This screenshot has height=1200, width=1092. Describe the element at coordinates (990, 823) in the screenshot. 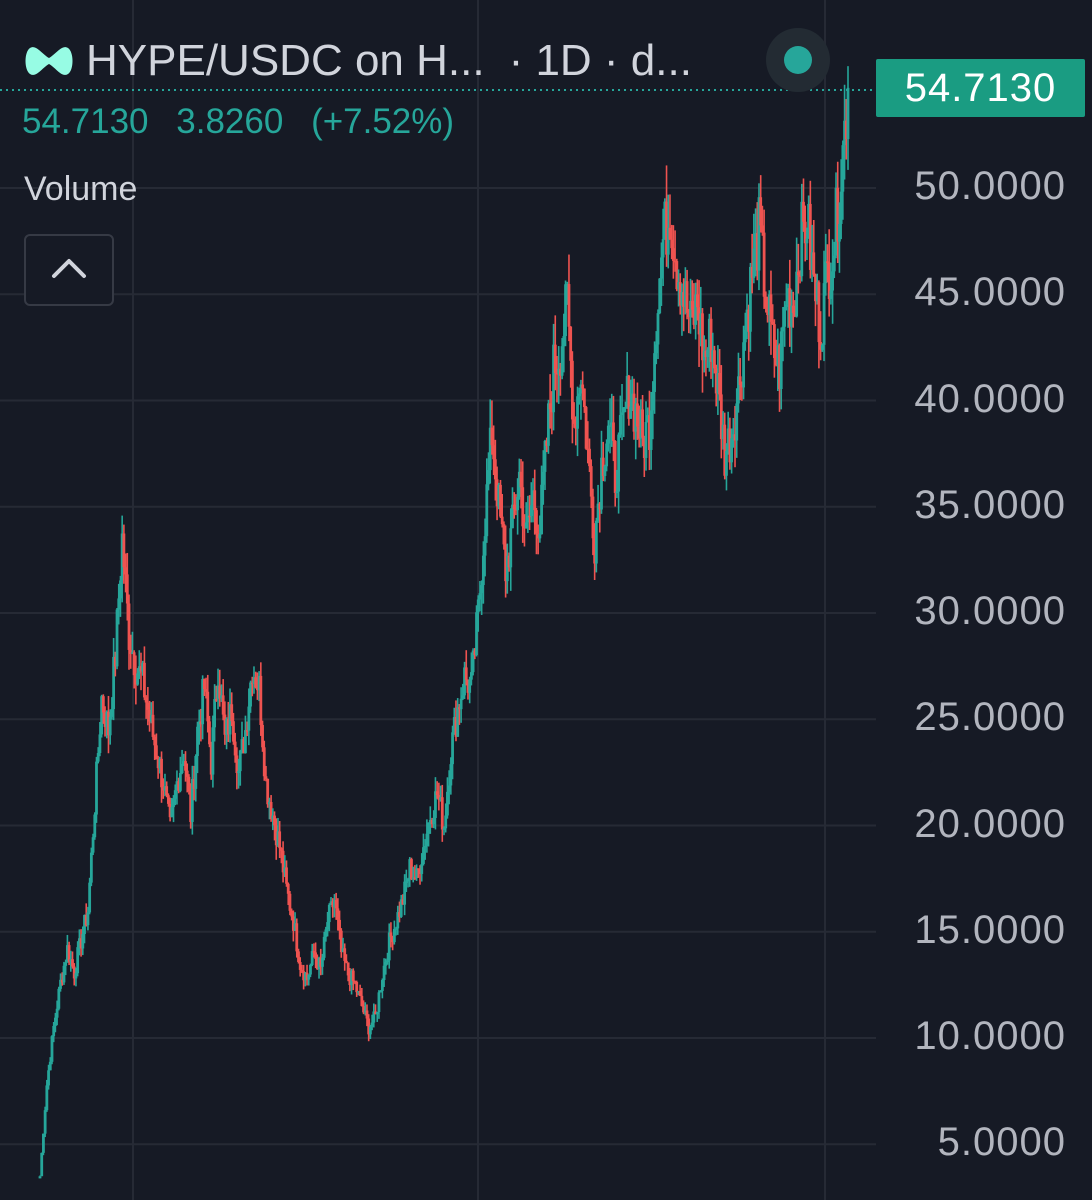

I see `price-axis-label: 20.0000` at that location.